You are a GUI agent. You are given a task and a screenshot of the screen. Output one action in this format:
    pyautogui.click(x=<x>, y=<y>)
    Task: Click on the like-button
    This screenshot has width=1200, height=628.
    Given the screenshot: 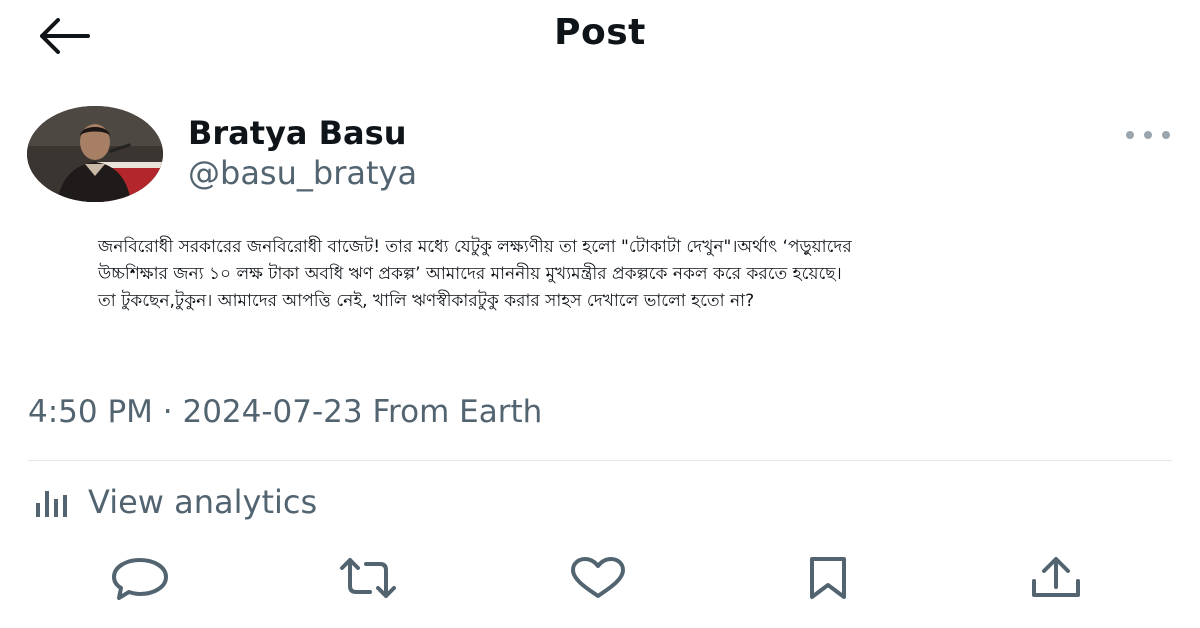 What is the action you would take?
    pyautogui.click(x=598, y=578)
    